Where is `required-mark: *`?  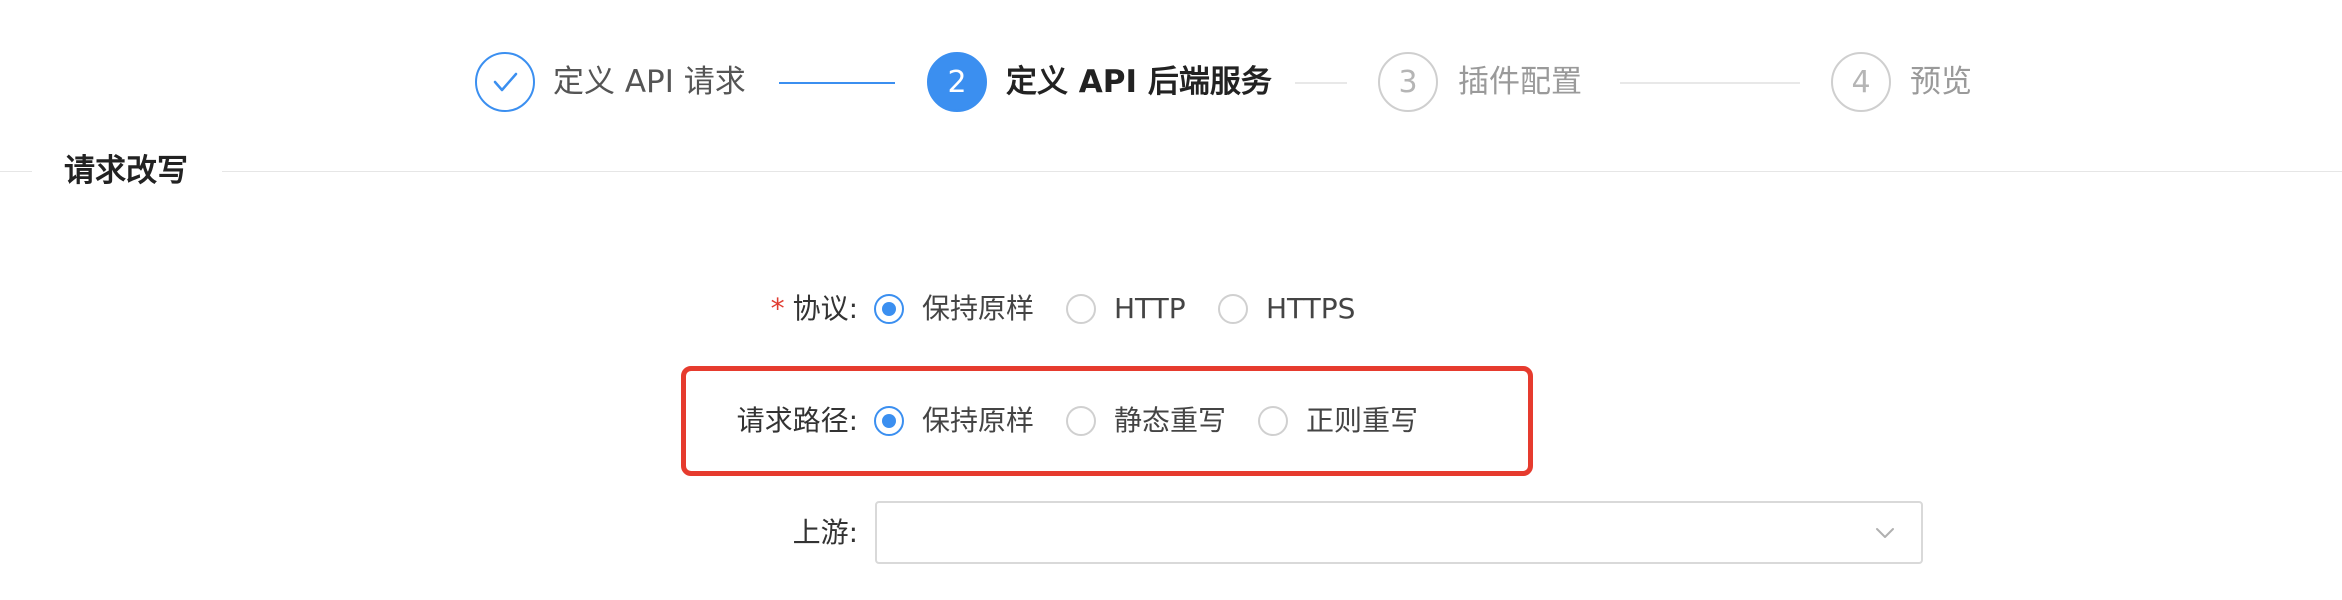 required-mark: * is located at coordinates (777, 308).